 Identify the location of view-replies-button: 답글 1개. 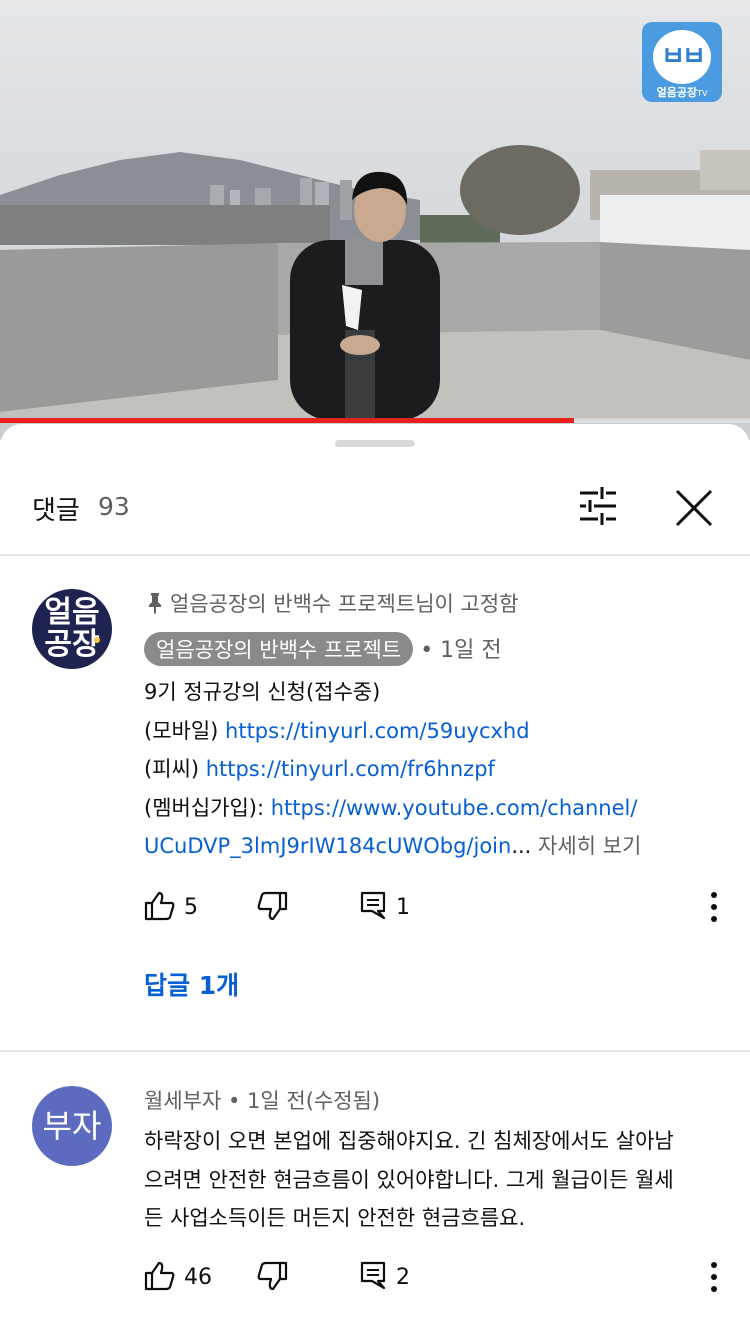
(191, 984).